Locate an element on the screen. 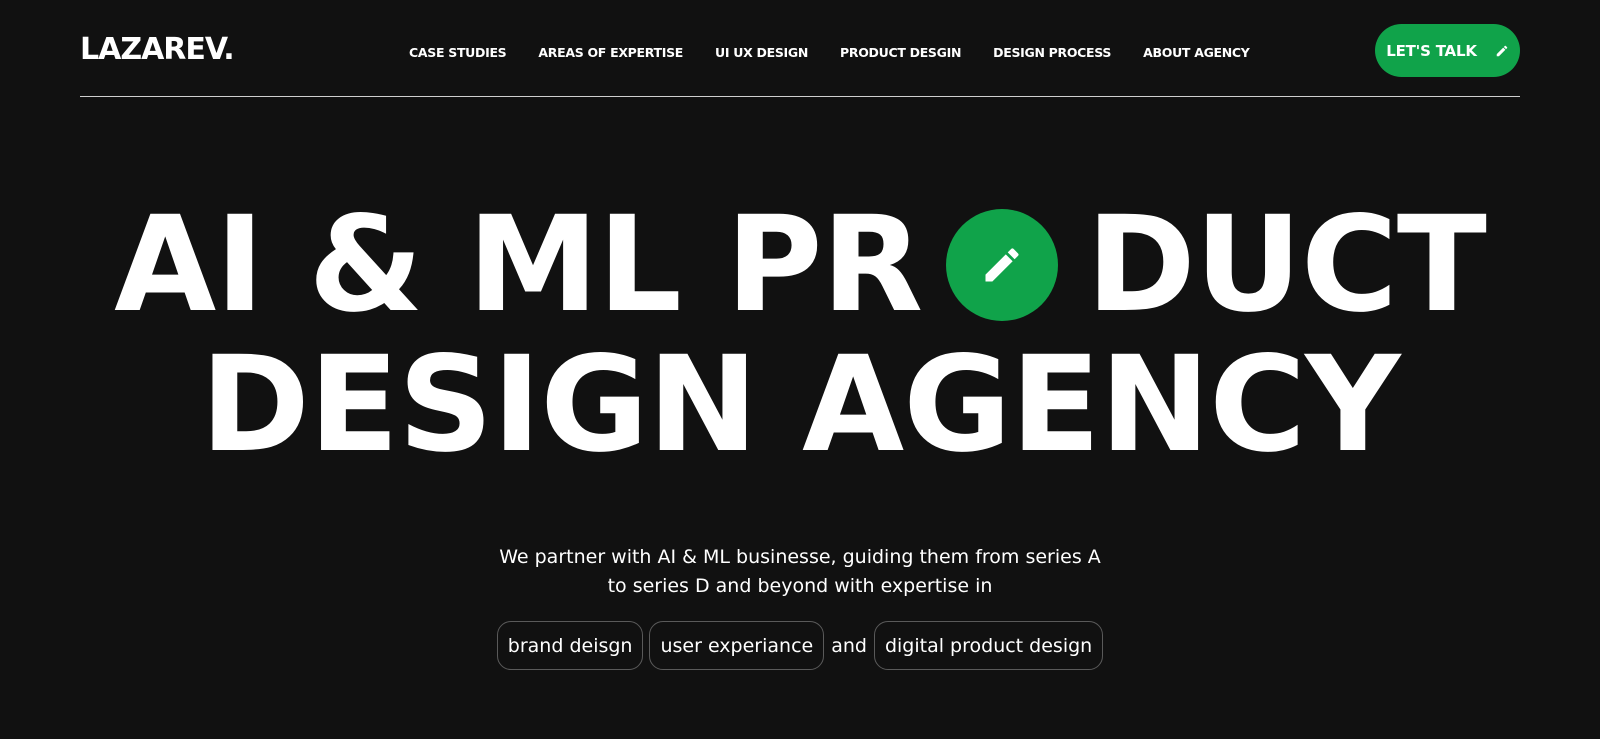 The image size is (1600, 739). chip-digital-product-design: digital product design is located at coordinates (988, 645).